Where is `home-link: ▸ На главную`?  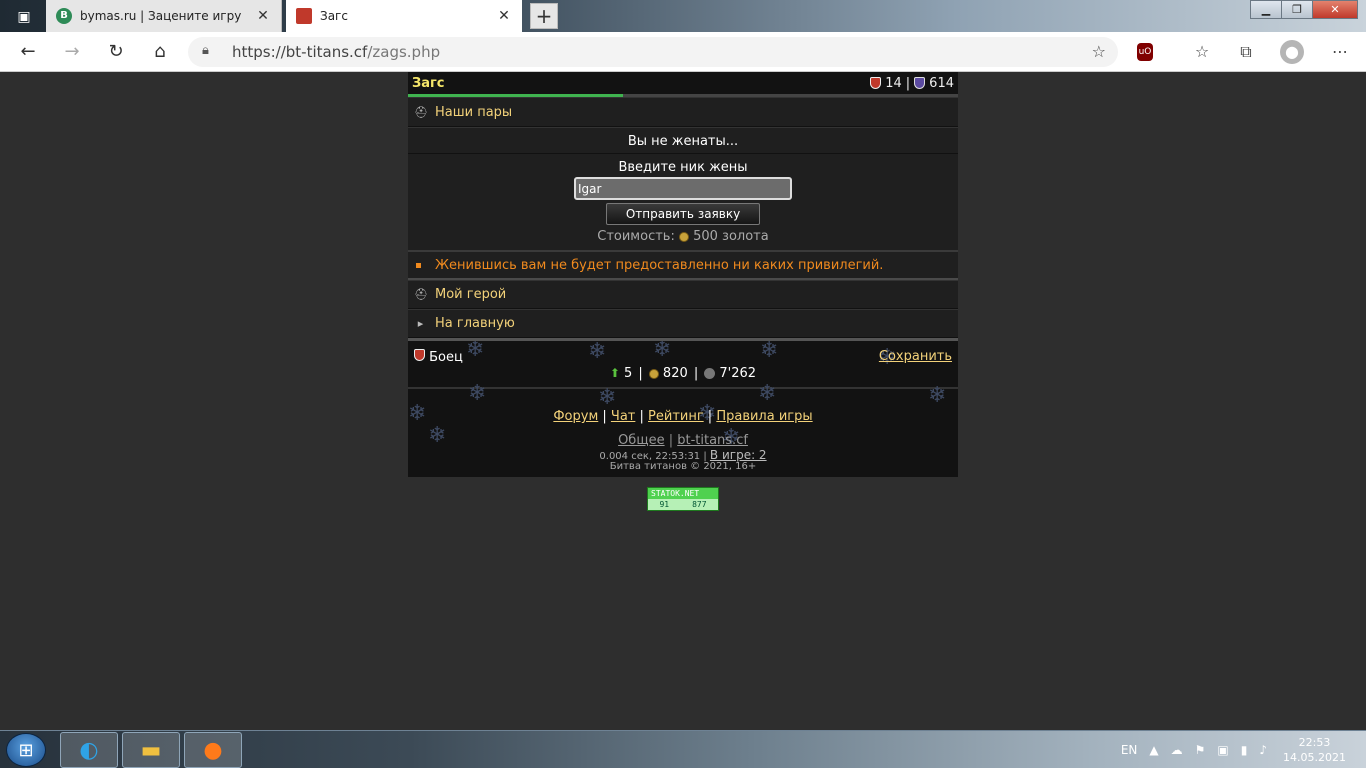
home-link: ▸ На главную is located at coordinates (683, 323).